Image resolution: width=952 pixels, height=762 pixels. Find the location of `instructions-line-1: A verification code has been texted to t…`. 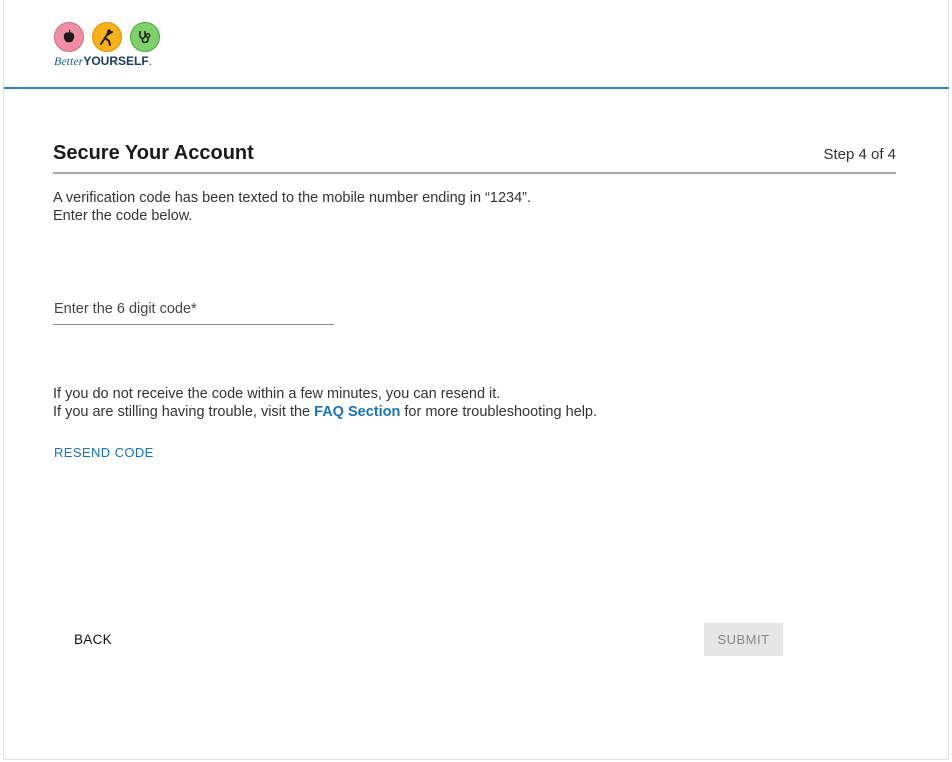

instructions-line-1: A verification code has been texted to t… is located at coordinates (292, 198).